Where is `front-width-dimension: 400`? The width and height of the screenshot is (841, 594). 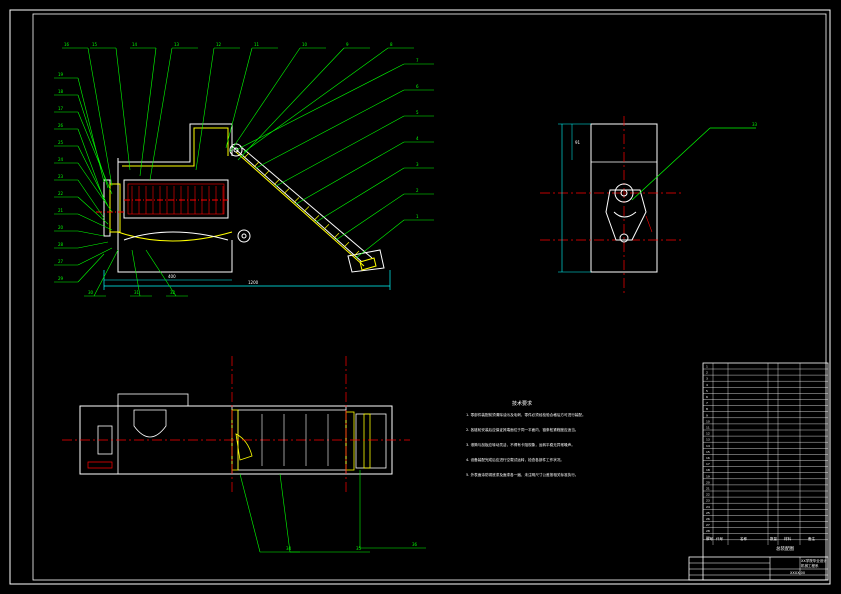
front-width-dimension: 400 is located at coordinates (172, 276).